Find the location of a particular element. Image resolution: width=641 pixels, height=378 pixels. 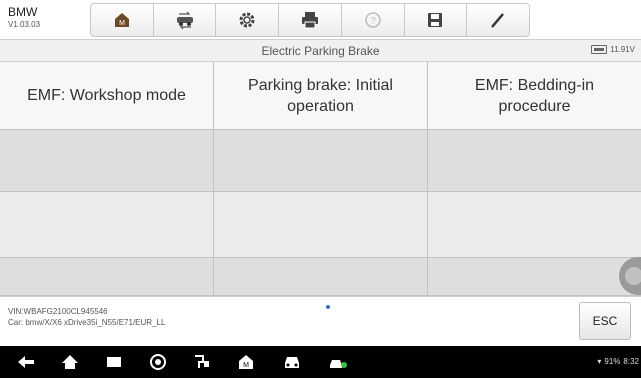

help-button: ? is located at coordinates (373, 20).